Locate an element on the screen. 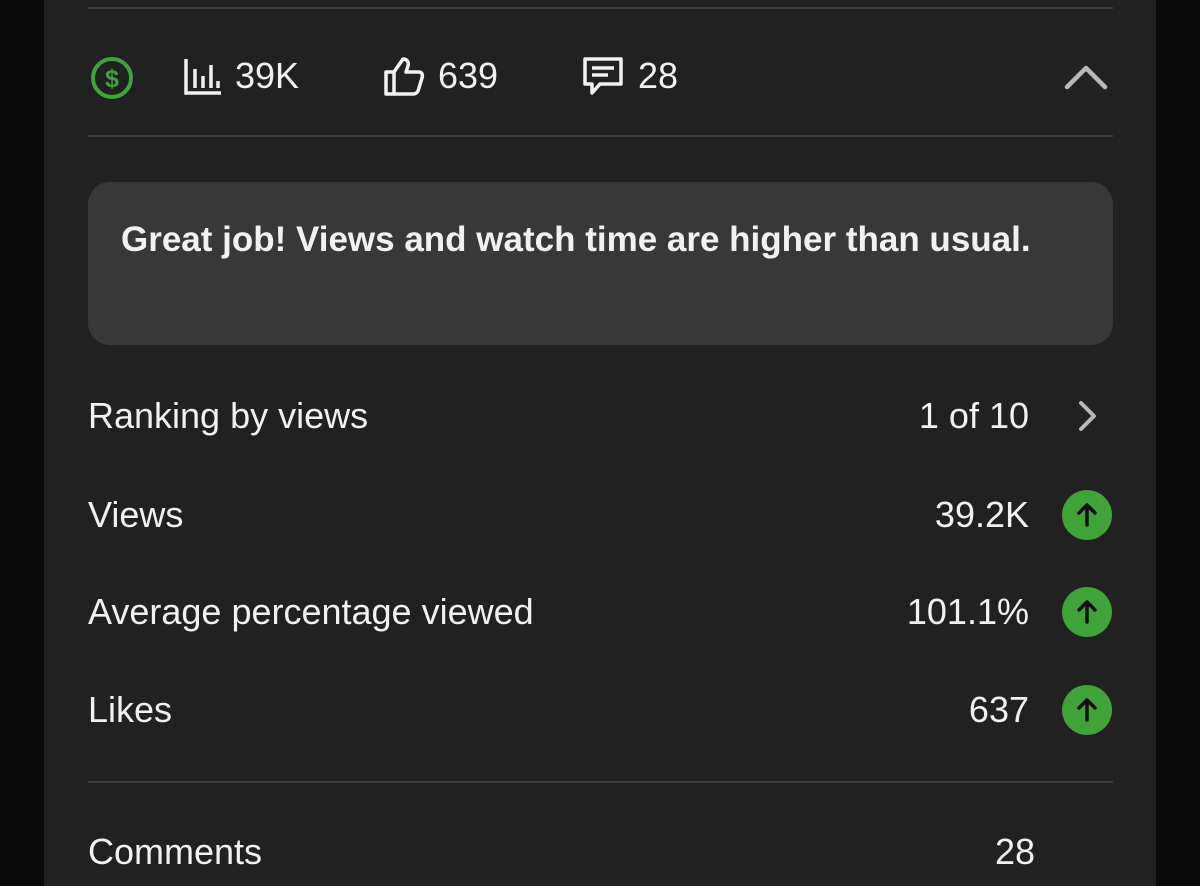 This screenshot has height=886, width=1200. stats-bar: $ 39K 639 28 is located at coordinates (600, 76).